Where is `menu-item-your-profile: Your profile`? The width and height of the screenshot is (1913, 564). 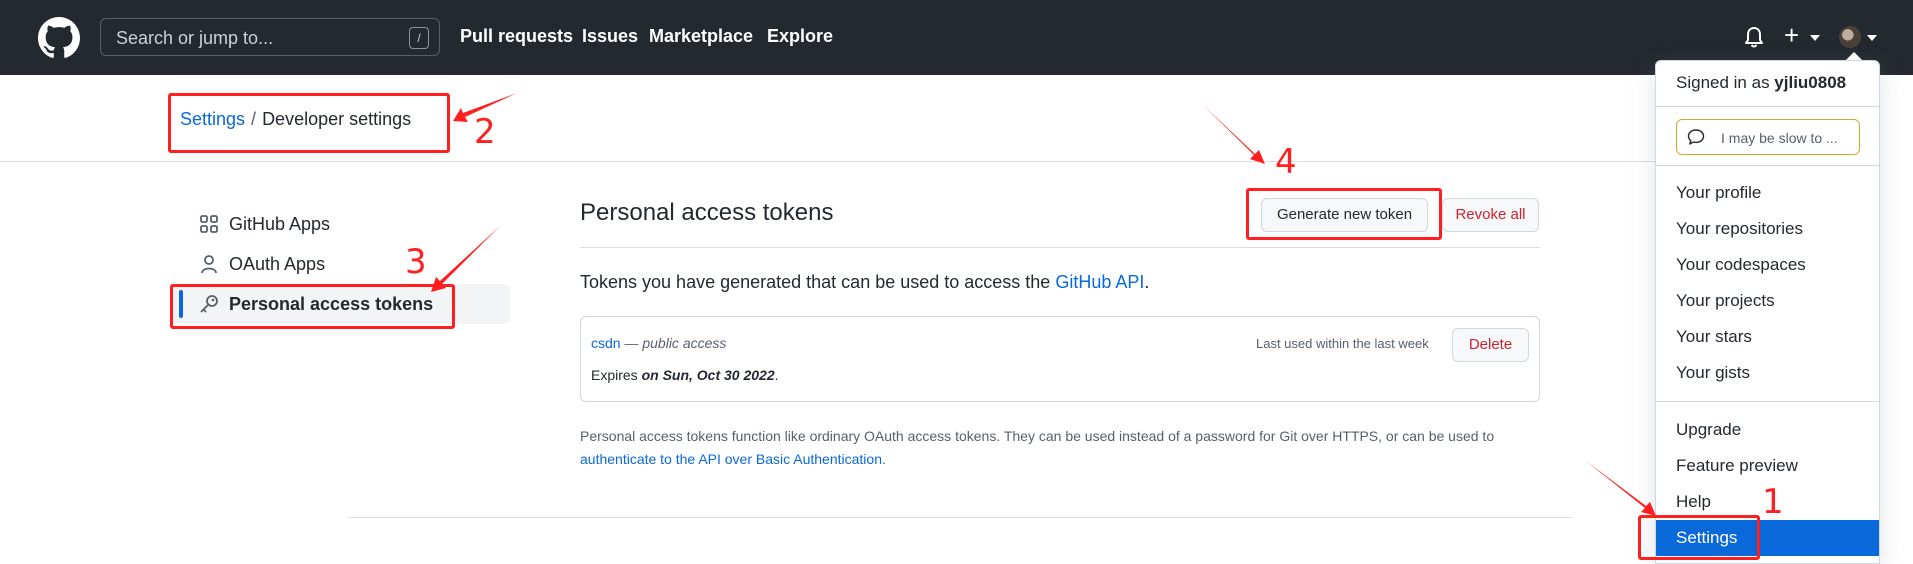
menu-item-your-profile: Your profile is located at coordinates (1767, 193).